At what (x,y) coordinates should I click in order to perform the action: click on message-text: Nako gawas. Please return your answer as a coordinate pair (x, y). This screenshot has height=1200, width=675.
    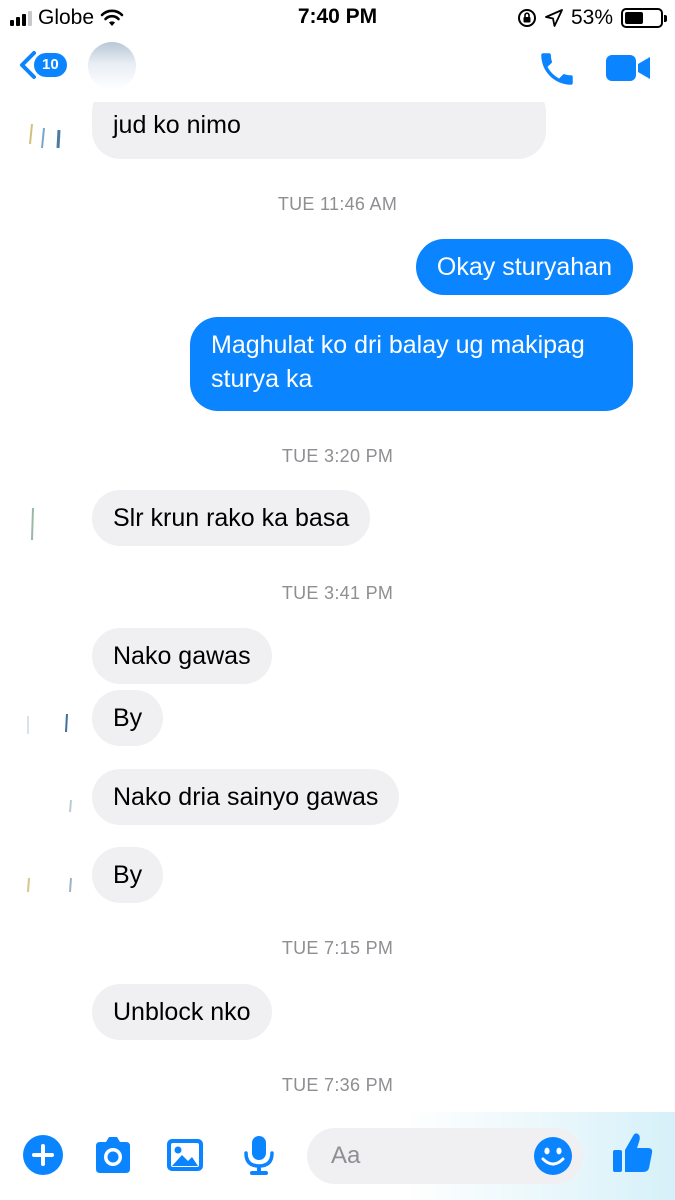
    Looking at the image, I should click on (182, 656).